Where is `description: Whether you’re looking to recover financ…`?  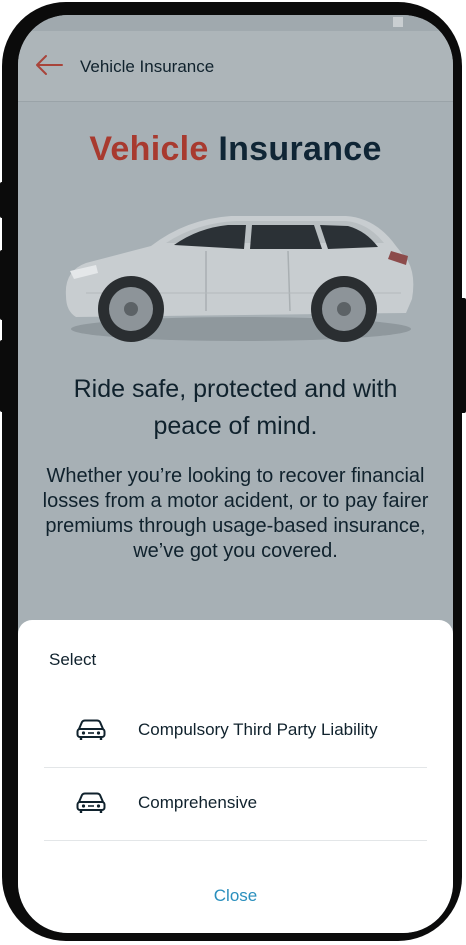
description: Whether you’re looking to recover financ… is located at coordinates (235, 513).